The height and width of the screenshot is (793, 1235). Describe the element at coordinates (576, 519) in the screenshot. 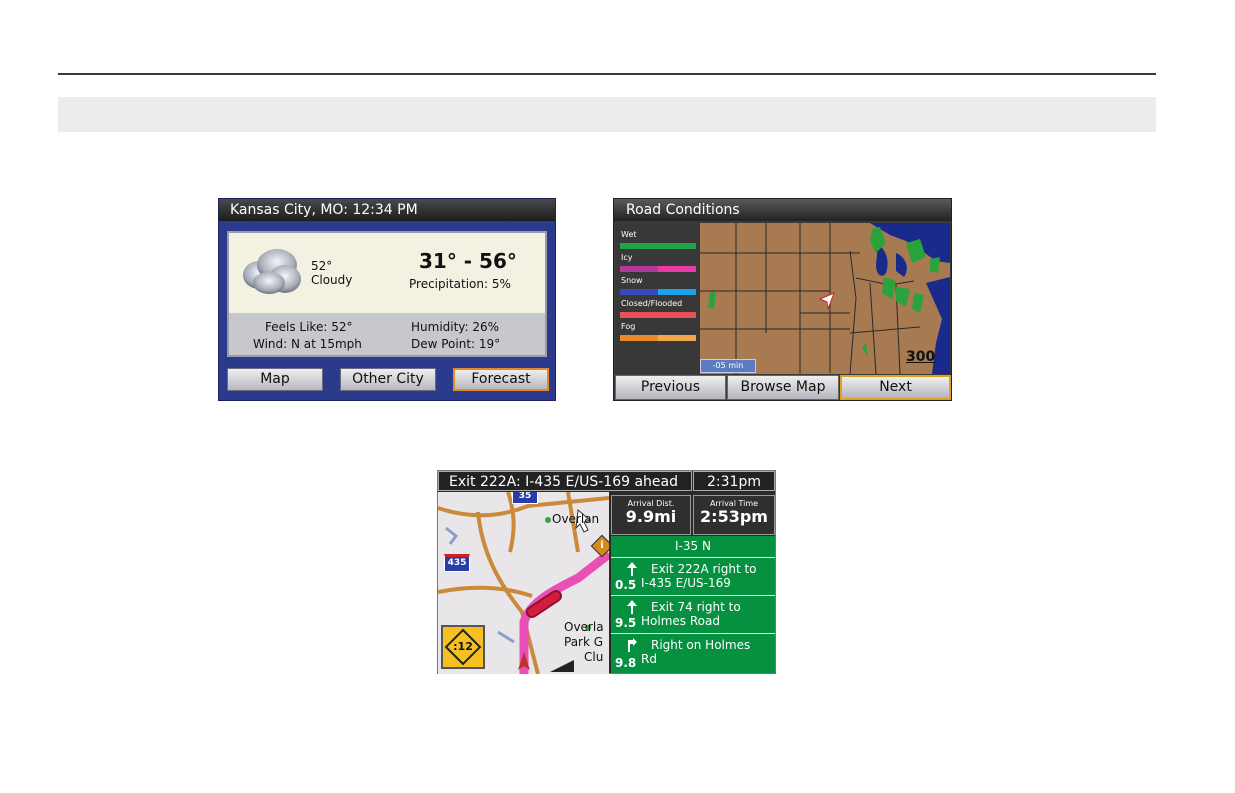

I see `place-label-overland: Overlan` at that location.